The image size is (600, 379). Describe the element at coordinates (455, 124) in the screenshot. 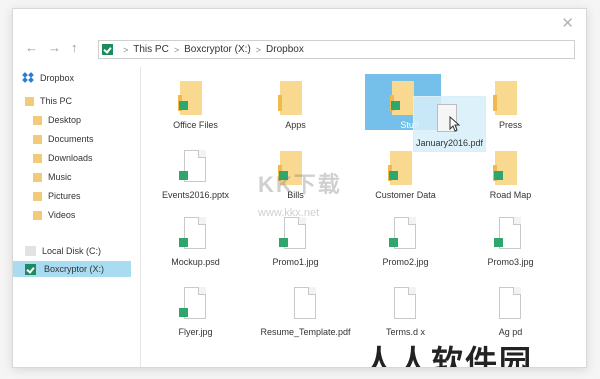

I see `mouse-cursor-icon` at that location.